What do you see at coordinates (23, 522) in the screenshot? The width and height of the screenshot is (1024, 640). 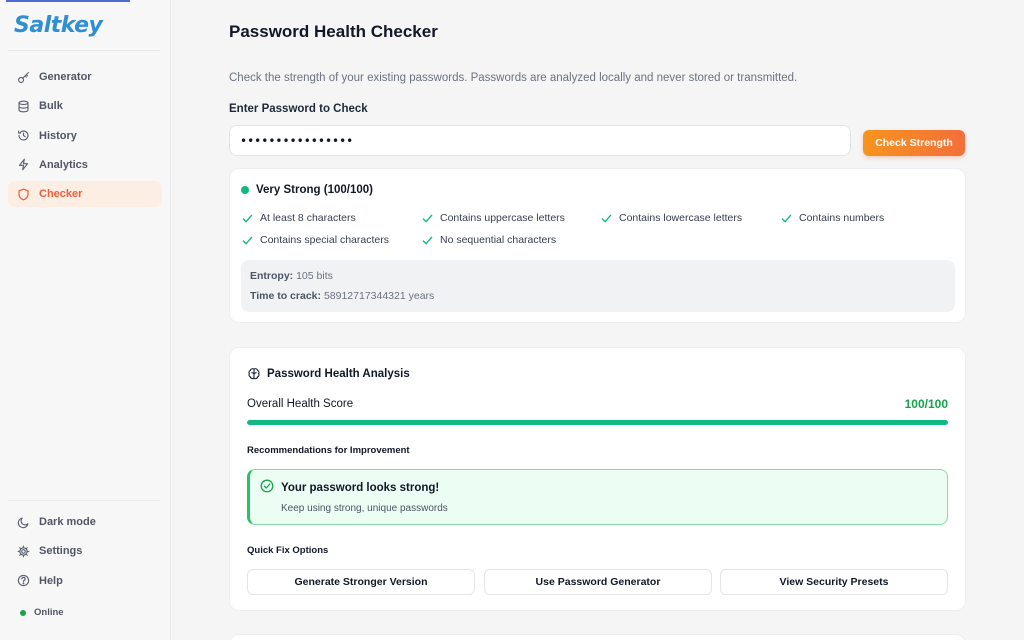 I see `moon-icon` at bounding box center [23, 522].